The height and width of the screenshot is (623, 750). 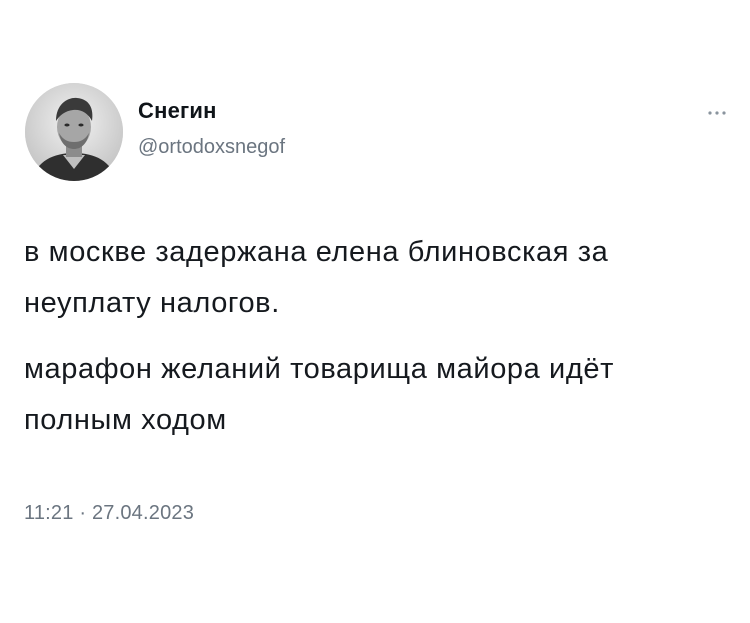 I want to click on more-horizontal-icon, so click(x=717, y=113).